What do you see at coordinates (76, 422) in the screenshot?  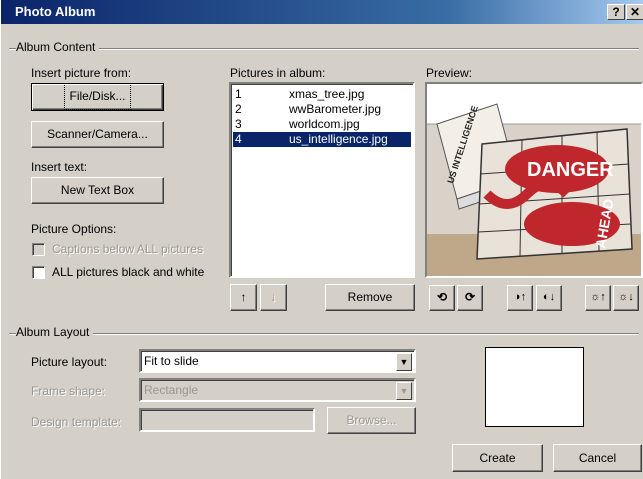 I see `design-template-label: Design template:` at bounding box center [76, 422].